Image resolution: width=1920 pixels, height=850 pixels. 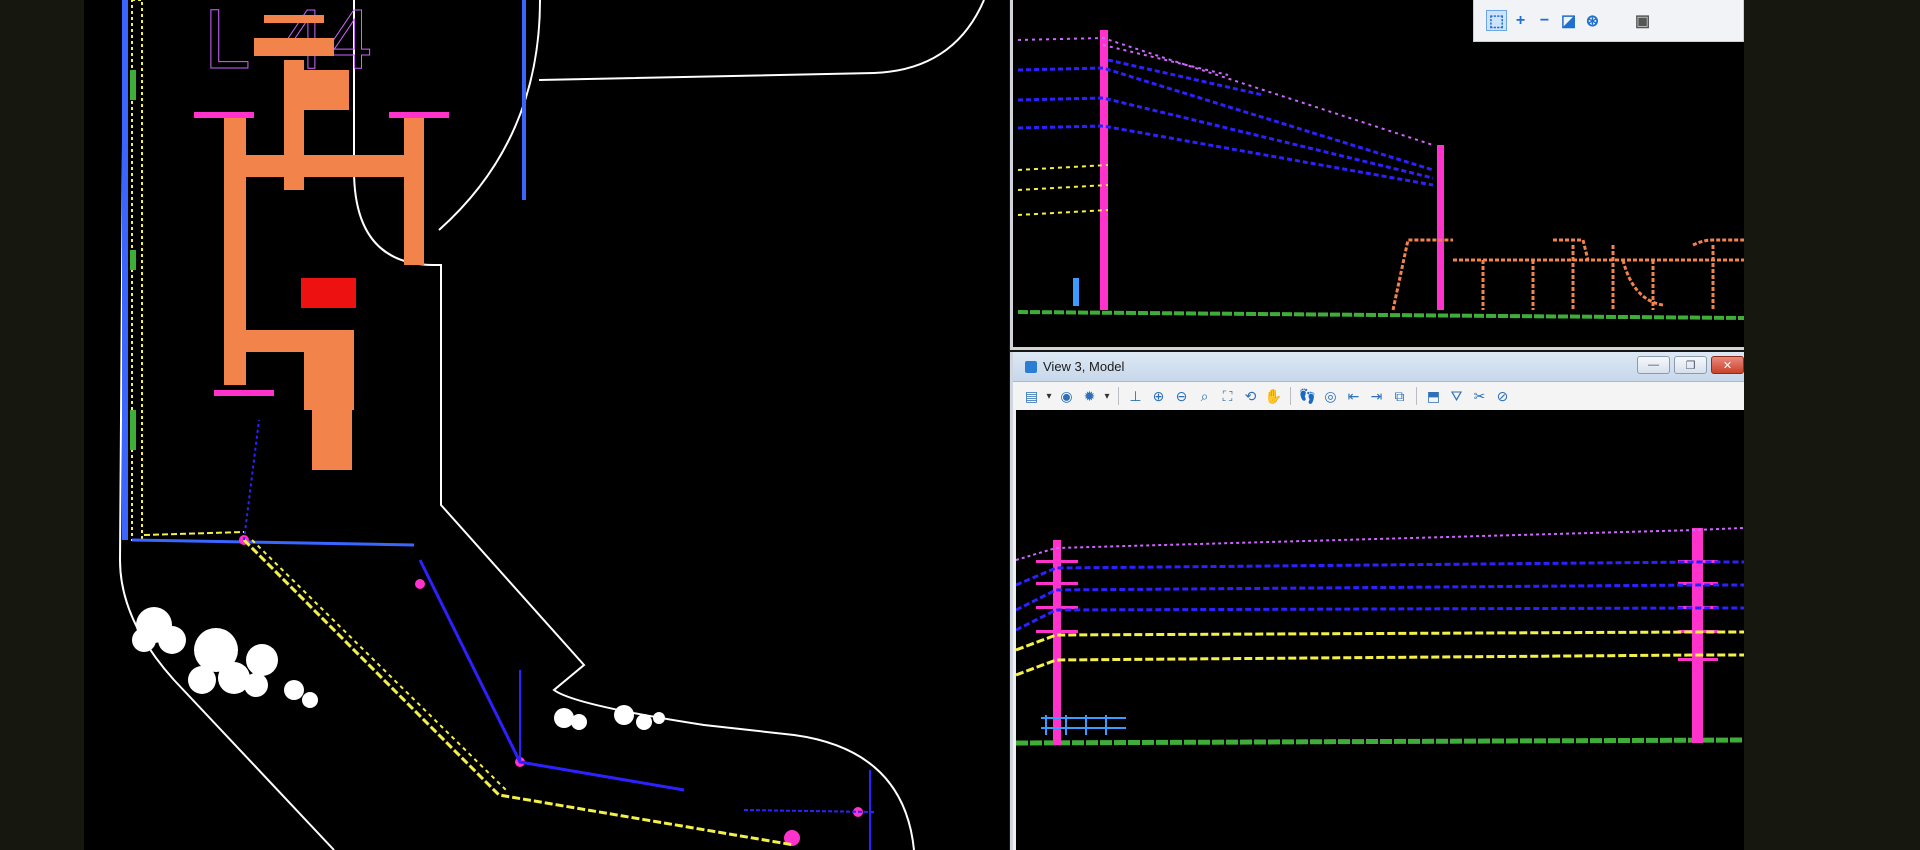 I want to click on curb-strip-green, so click(x=133, y=85).